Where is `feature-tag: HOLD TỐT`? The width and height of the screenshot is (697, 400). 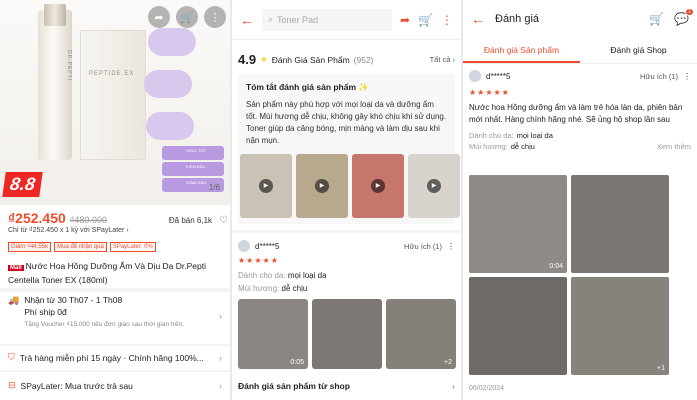
feature-tag: HOLD TỐT is located at coordinates (193, 153).